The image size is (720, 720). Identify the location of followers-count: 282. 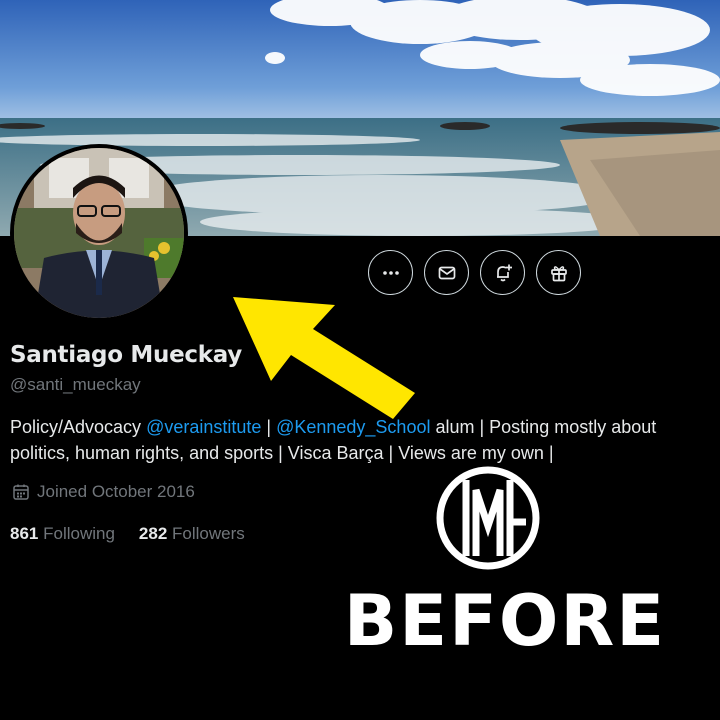
(153, 533).